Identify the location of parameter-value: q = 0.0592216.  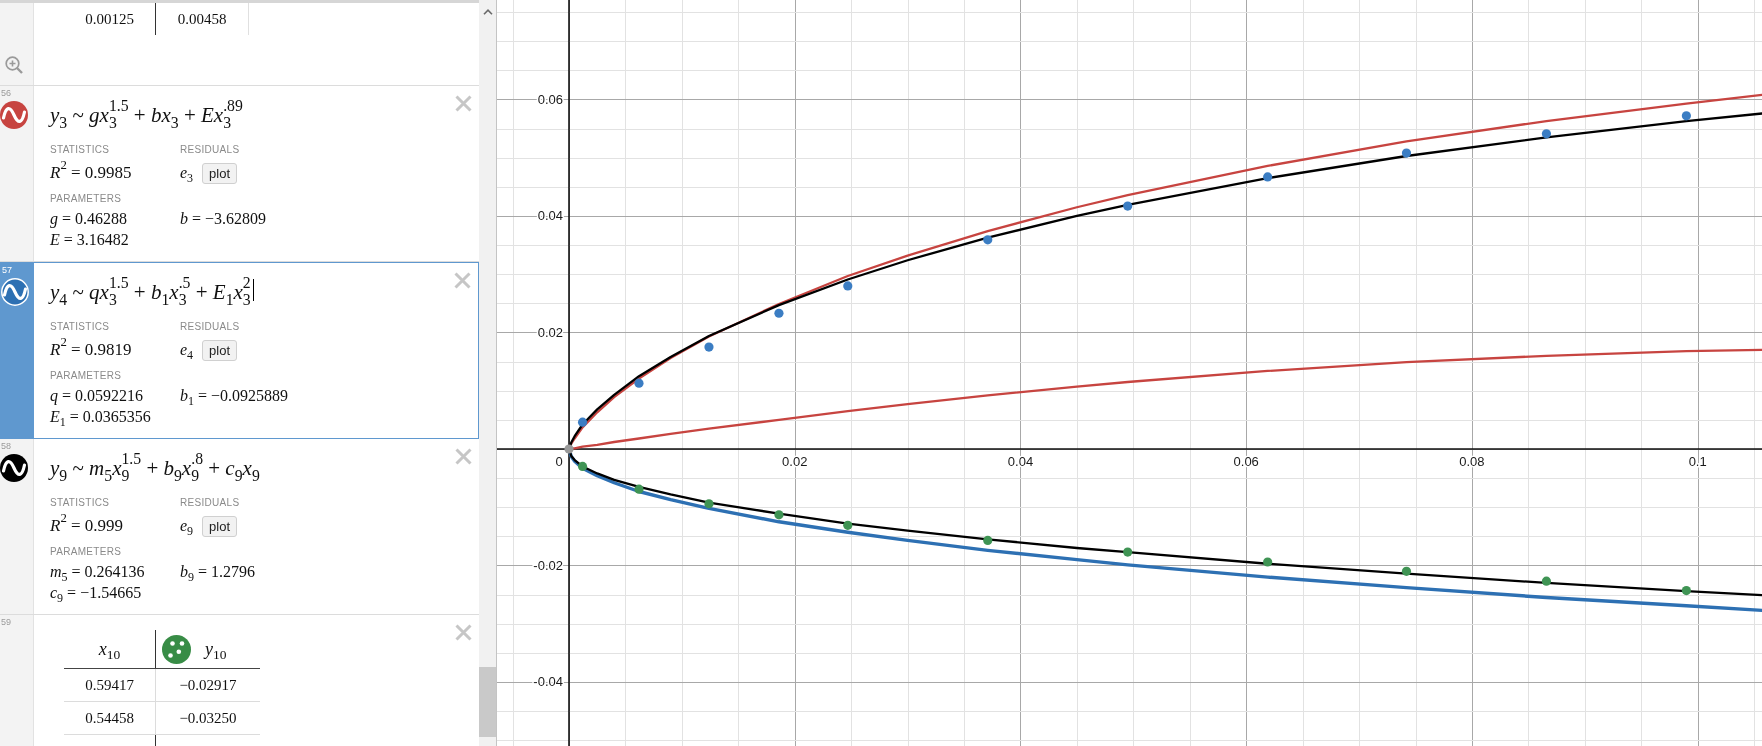
(97, 396).